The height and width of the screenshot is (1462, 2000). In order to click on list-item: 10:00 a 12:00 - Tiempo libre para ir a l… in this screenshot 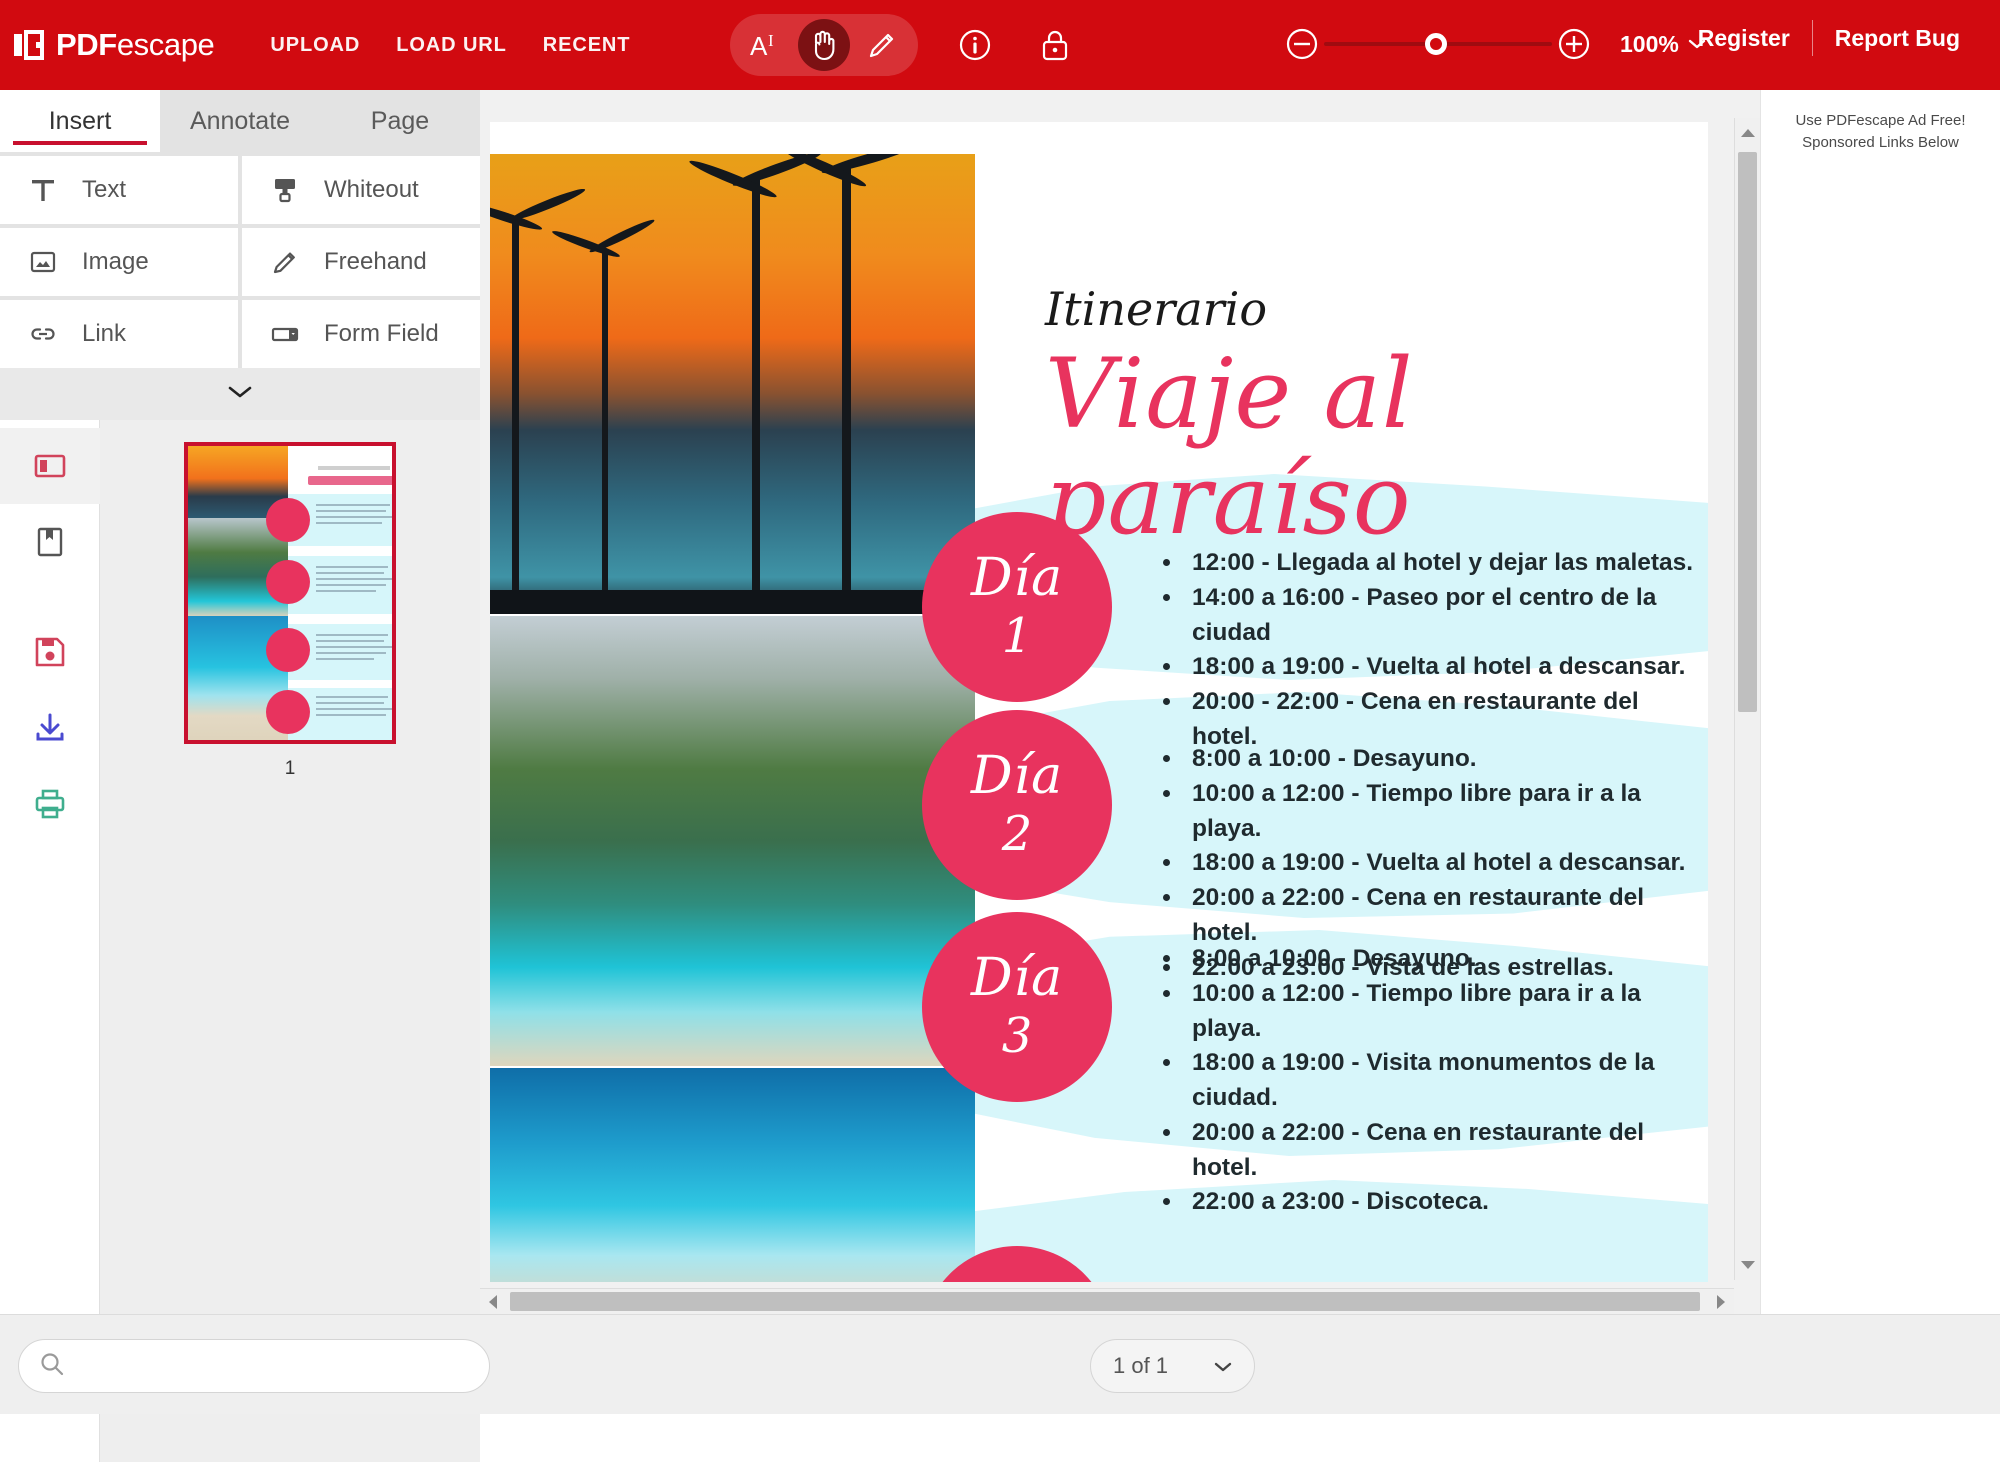, I will do `click(1446, 1012)`.